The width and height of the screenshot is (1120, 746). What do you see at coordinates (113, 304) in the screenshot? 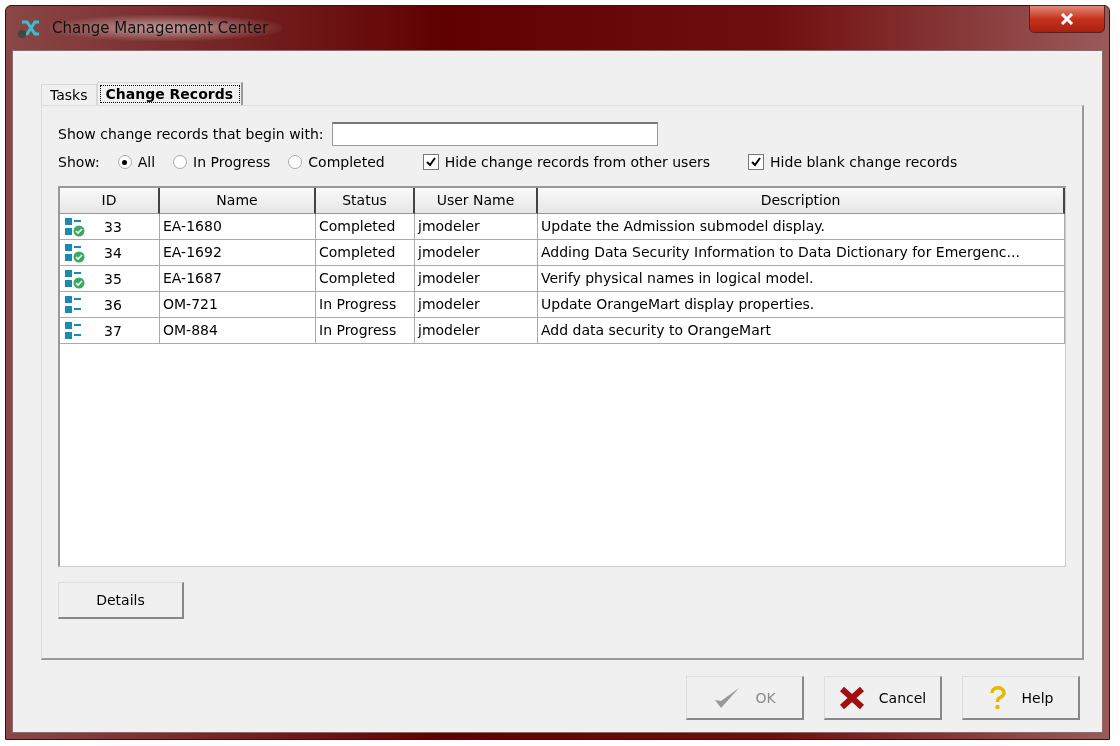
I see `id-text: 36` at bounding box center [113, 304].